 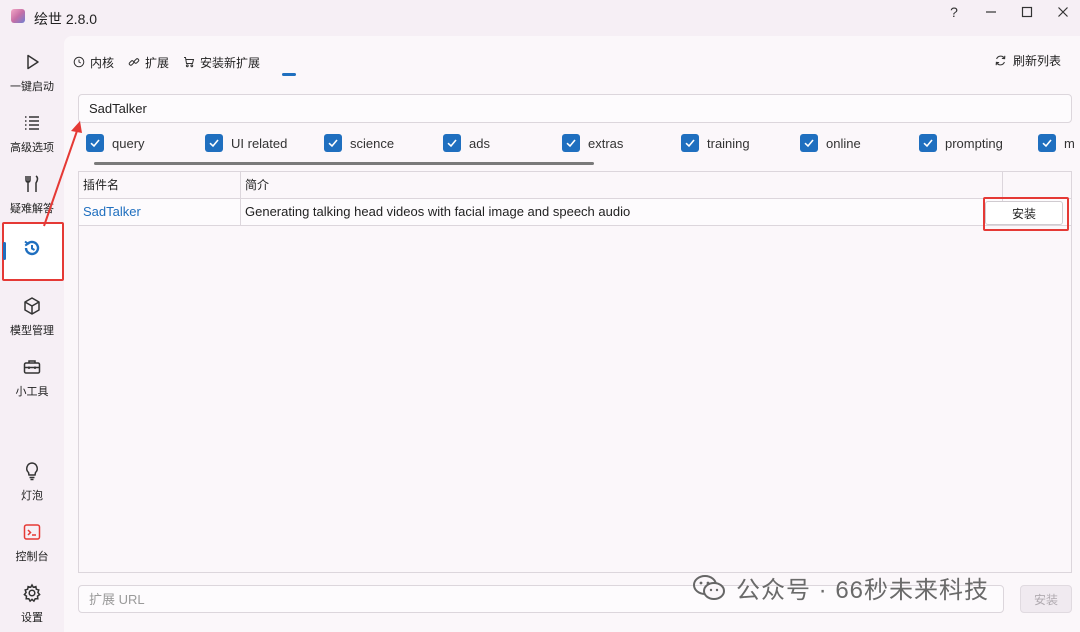 What do you see at coordinates (32, 483) in the screenshot?
I see `sidebar-item-lightbulb: 灯泡` at bounding box center [32, 483].